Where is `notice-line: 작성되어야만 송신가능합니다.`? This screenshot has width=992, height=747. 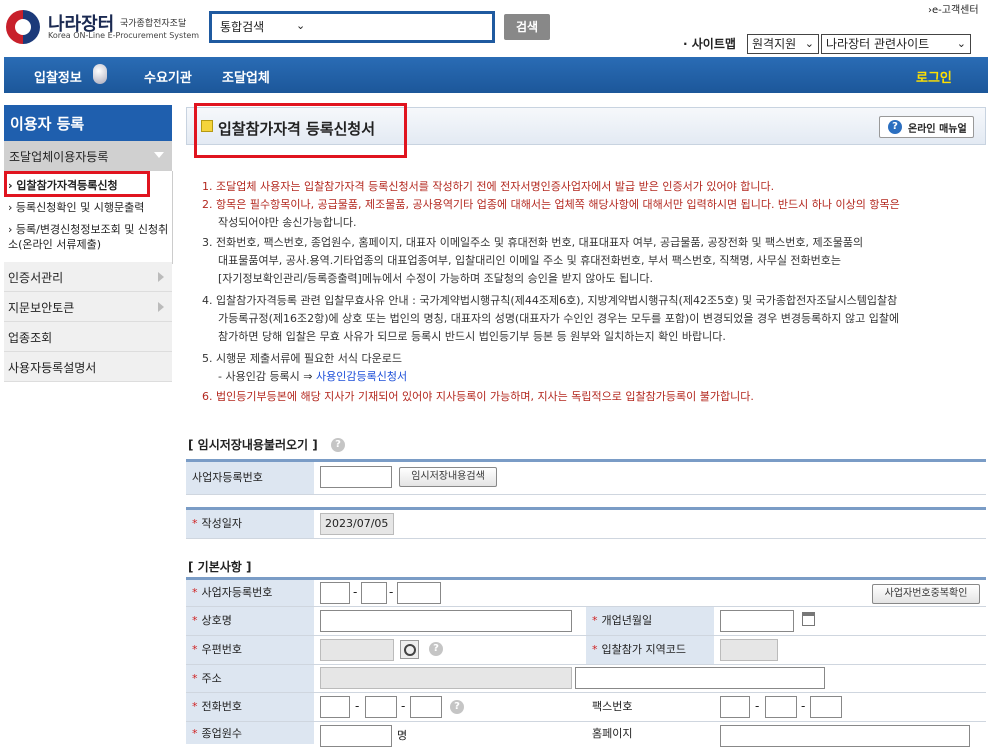 notice-line: 작성되어야만 송신가능합니다. is located at coordinates (287, 222).